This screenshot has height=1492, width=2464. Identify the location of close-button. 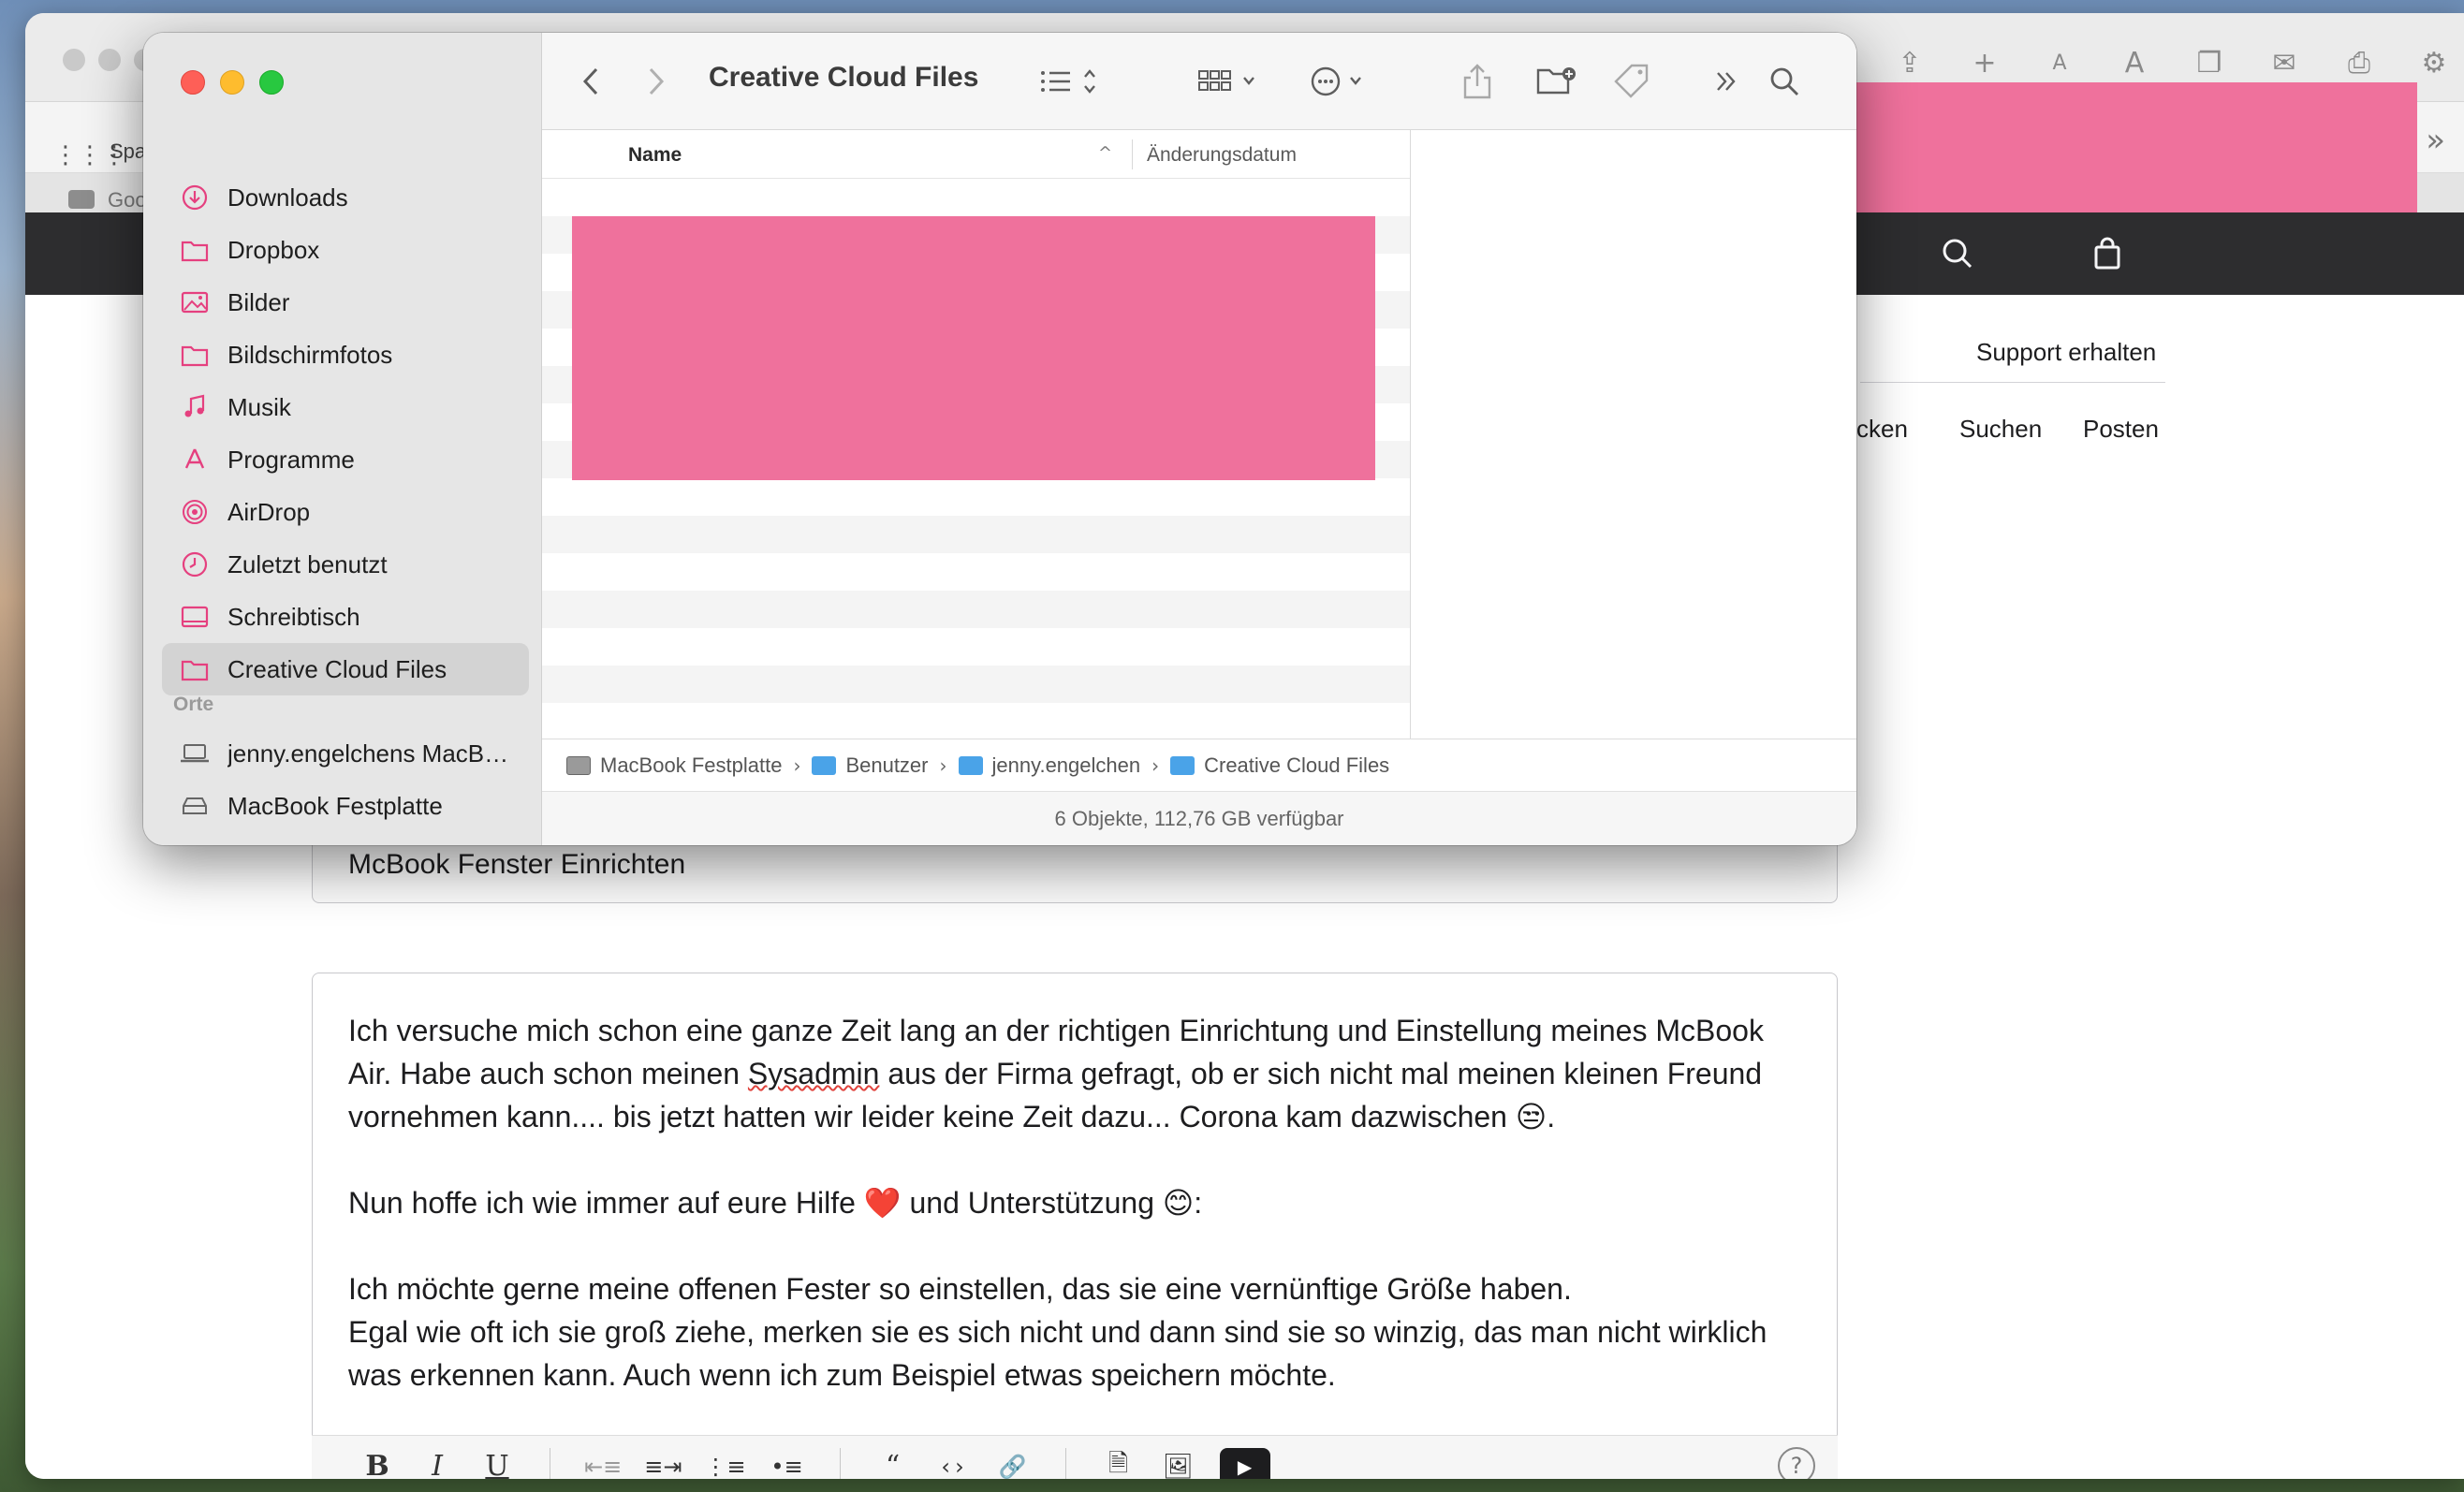
(193, 82).